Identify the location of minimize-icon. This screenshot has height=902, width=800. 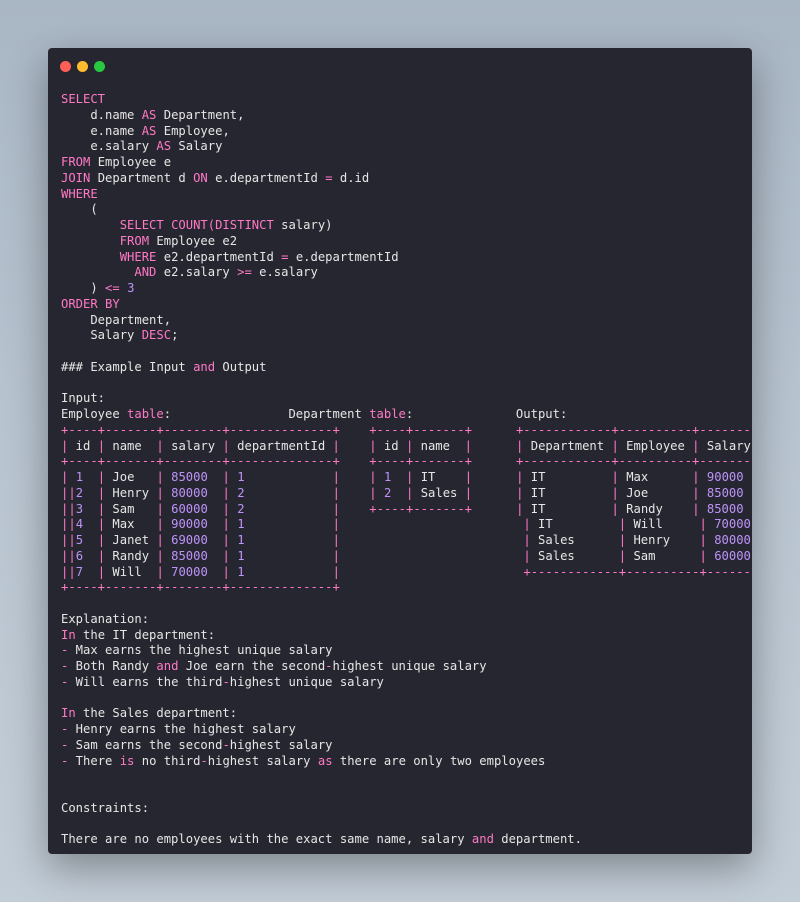
(82, 66).